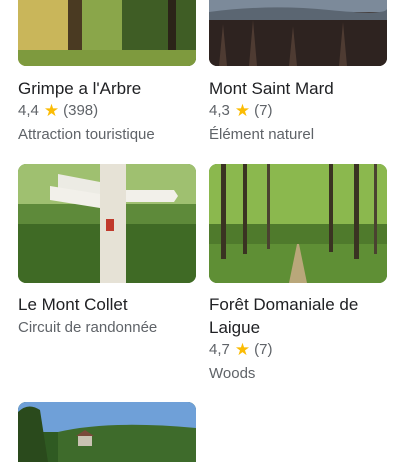 The image size is (405, 462). What do you see at coordinates (88, 327) in the screenshot?
I see `place-category: Circuit de randonnée` at bounding box center [88, 327].